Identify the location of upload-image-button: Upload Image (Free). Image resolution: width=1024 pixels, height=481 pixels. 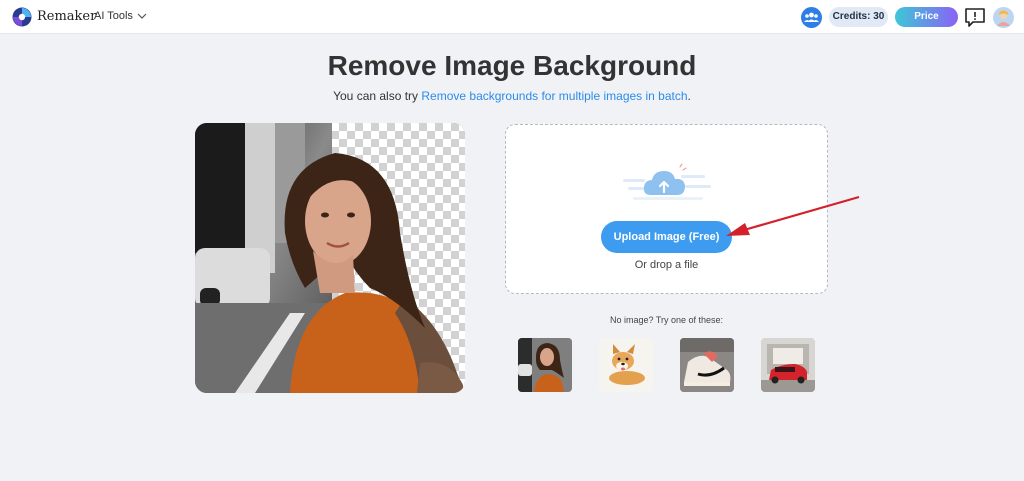
(666, 237).